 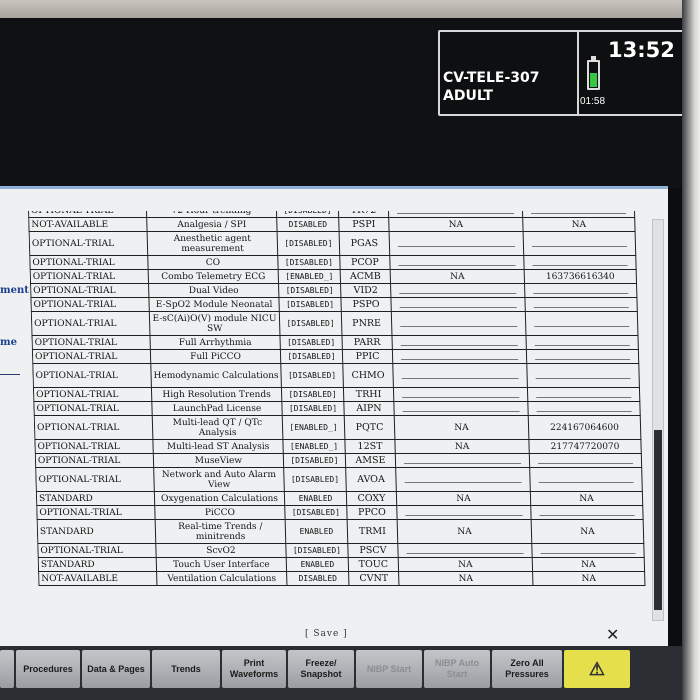 I want to click on license-code: PPCO, so click(x=372, y=512).